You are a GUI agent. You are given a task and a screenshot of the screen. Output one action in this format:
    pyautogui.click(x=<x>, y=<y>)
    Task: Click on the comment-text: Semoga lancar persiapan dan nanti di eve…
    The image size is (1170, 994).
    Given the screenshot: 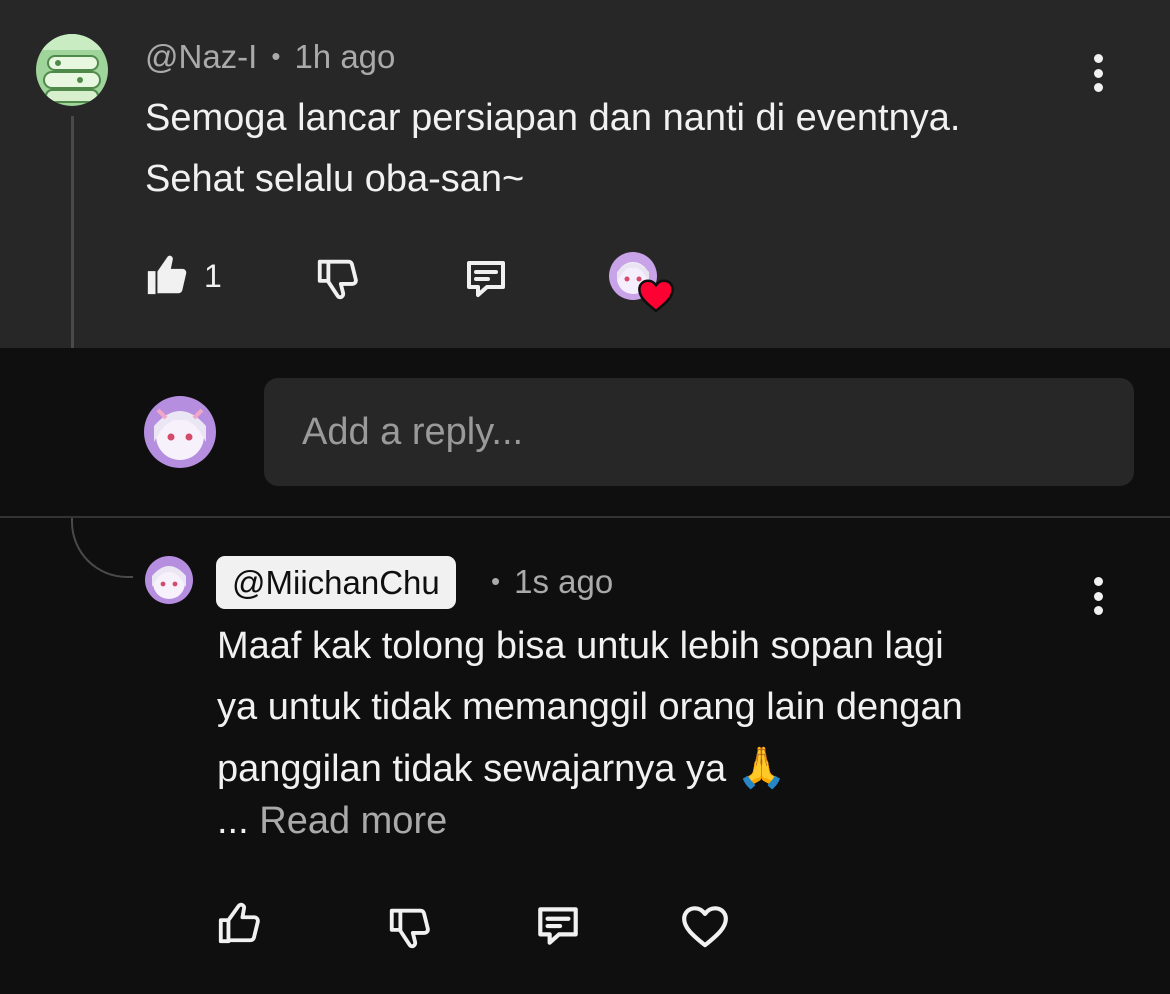 What is the action you would take?
    pyautogui.click(x=552, y=149)
    